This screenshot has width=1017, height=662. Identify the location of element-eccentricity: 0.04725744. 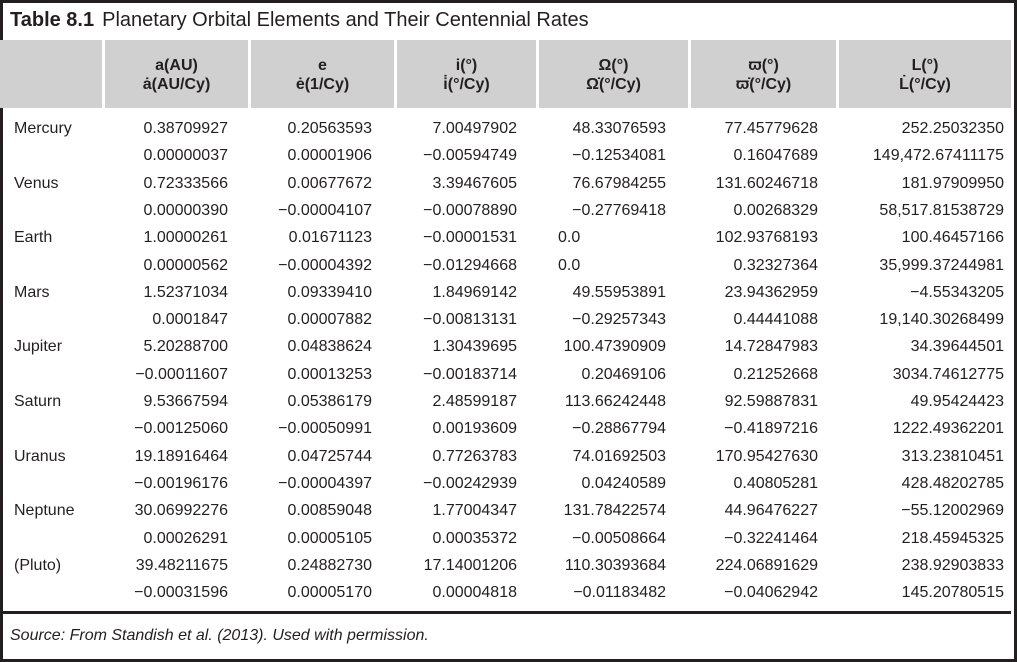
(329, 456).